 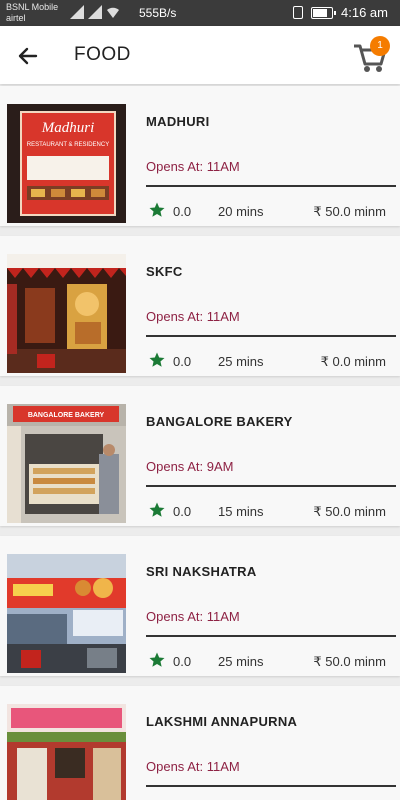 I want to click on restaurant-meta: 0.0 20 mins ₹ 50.0 minm, so click(x=271, y=212).